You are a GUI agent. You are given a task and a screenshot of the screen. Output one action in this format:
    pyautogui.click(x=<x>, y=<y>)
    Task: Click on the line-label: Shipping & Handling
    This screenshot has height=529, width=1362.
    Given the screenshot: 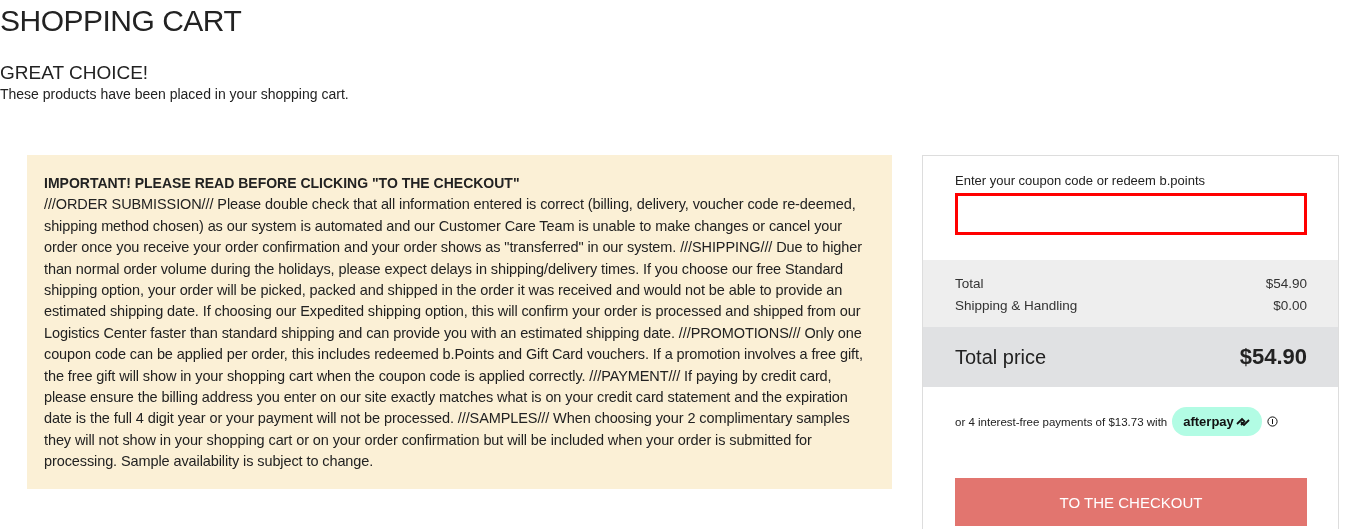 What is the action you would take?
    pyautogui.click(x=1016, y=306)
    